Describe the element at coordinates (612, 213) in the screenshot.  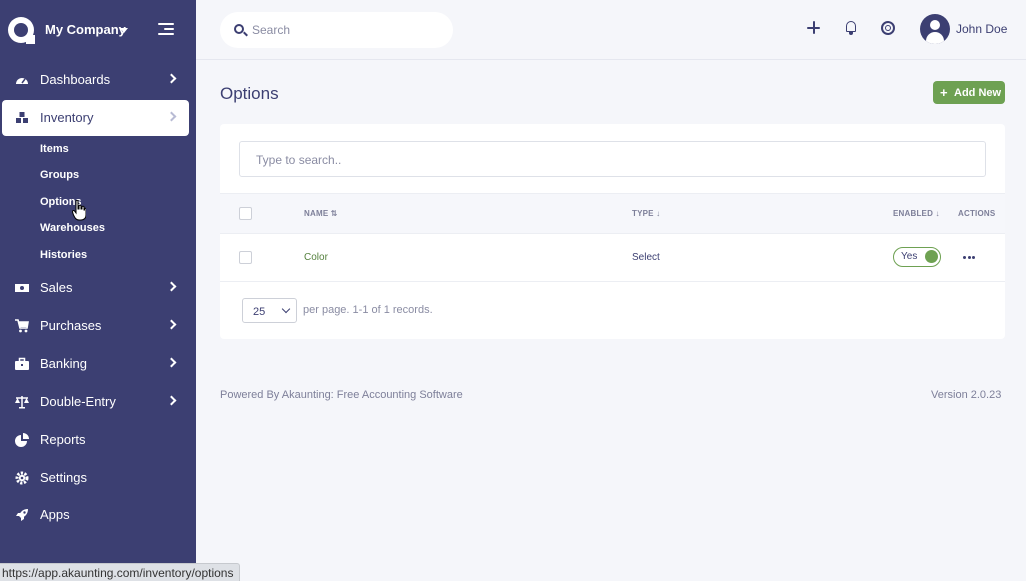
I see `table-header: NAME ⇅ TYPE ↓ ENABLED ↓ ACTIONS` at that location.